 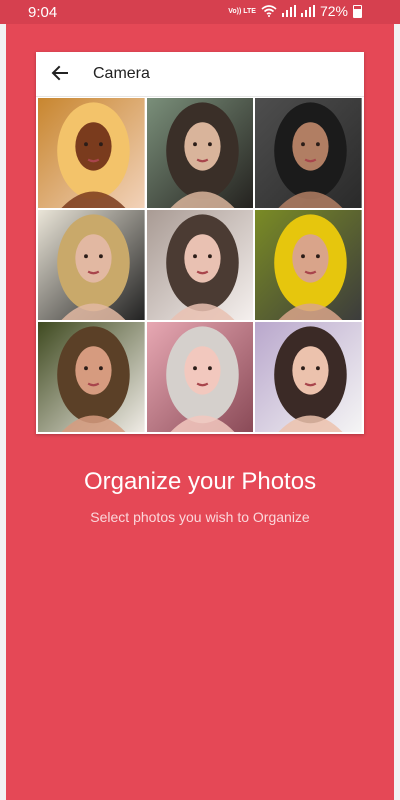 What do you see at coordinates (200, 517) in the screenshot?
I see `subline: Select photos you wish to Organize` at bounding box center [200, 517].